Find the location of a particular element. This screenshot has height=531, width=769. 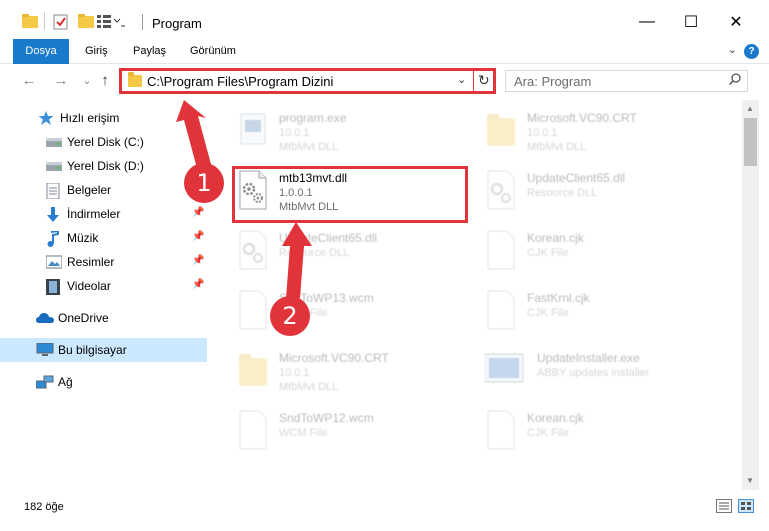

documents-icon is located at coordinates (54, 191).